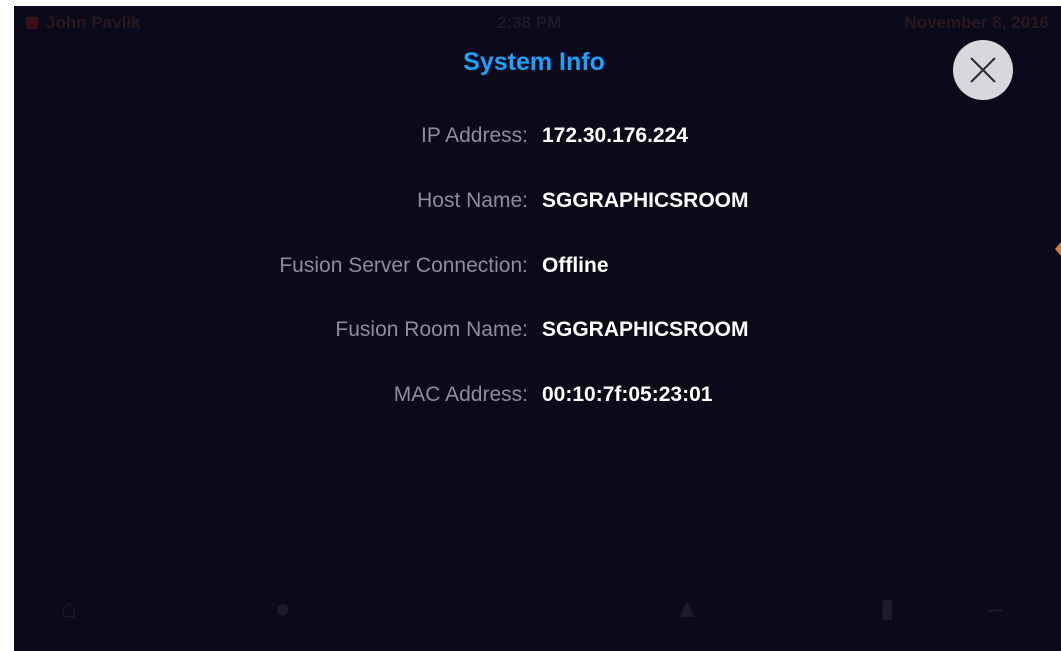  Describe the element at coordinates (537, 204) in the screenshot. I see `info-row-host-name: Host Name: SGGRAPHICSROOM` at that location.